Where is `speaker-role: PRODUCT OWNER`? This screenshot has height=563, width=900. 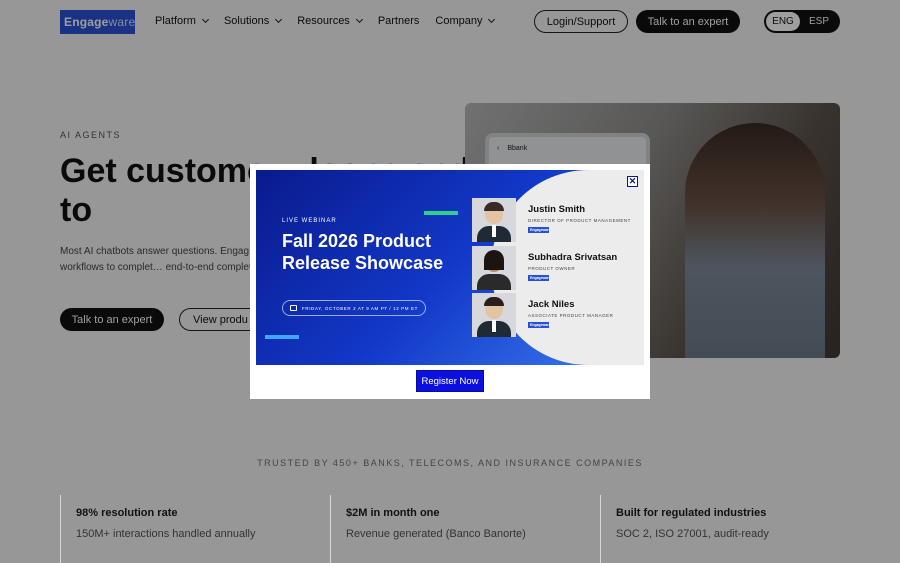 speaker-role: PRODUCT OWNER is located at coordinates (552, 268).